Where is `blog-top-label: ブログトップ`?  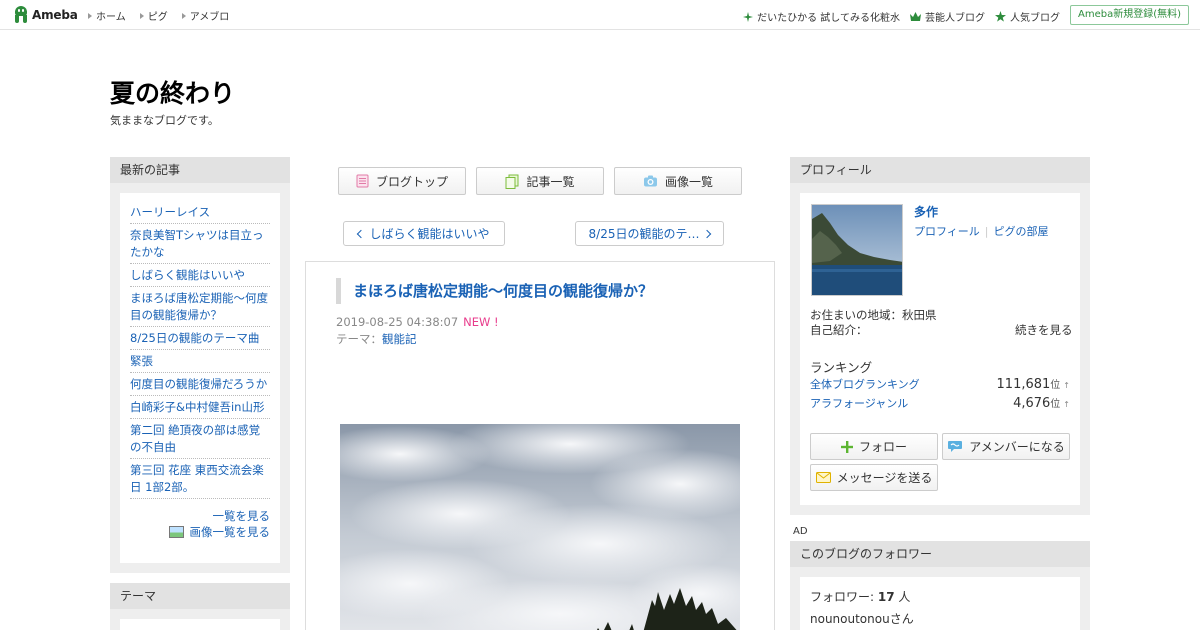 blog-top-label: ブログトップ is located at coordinates (411, 181).